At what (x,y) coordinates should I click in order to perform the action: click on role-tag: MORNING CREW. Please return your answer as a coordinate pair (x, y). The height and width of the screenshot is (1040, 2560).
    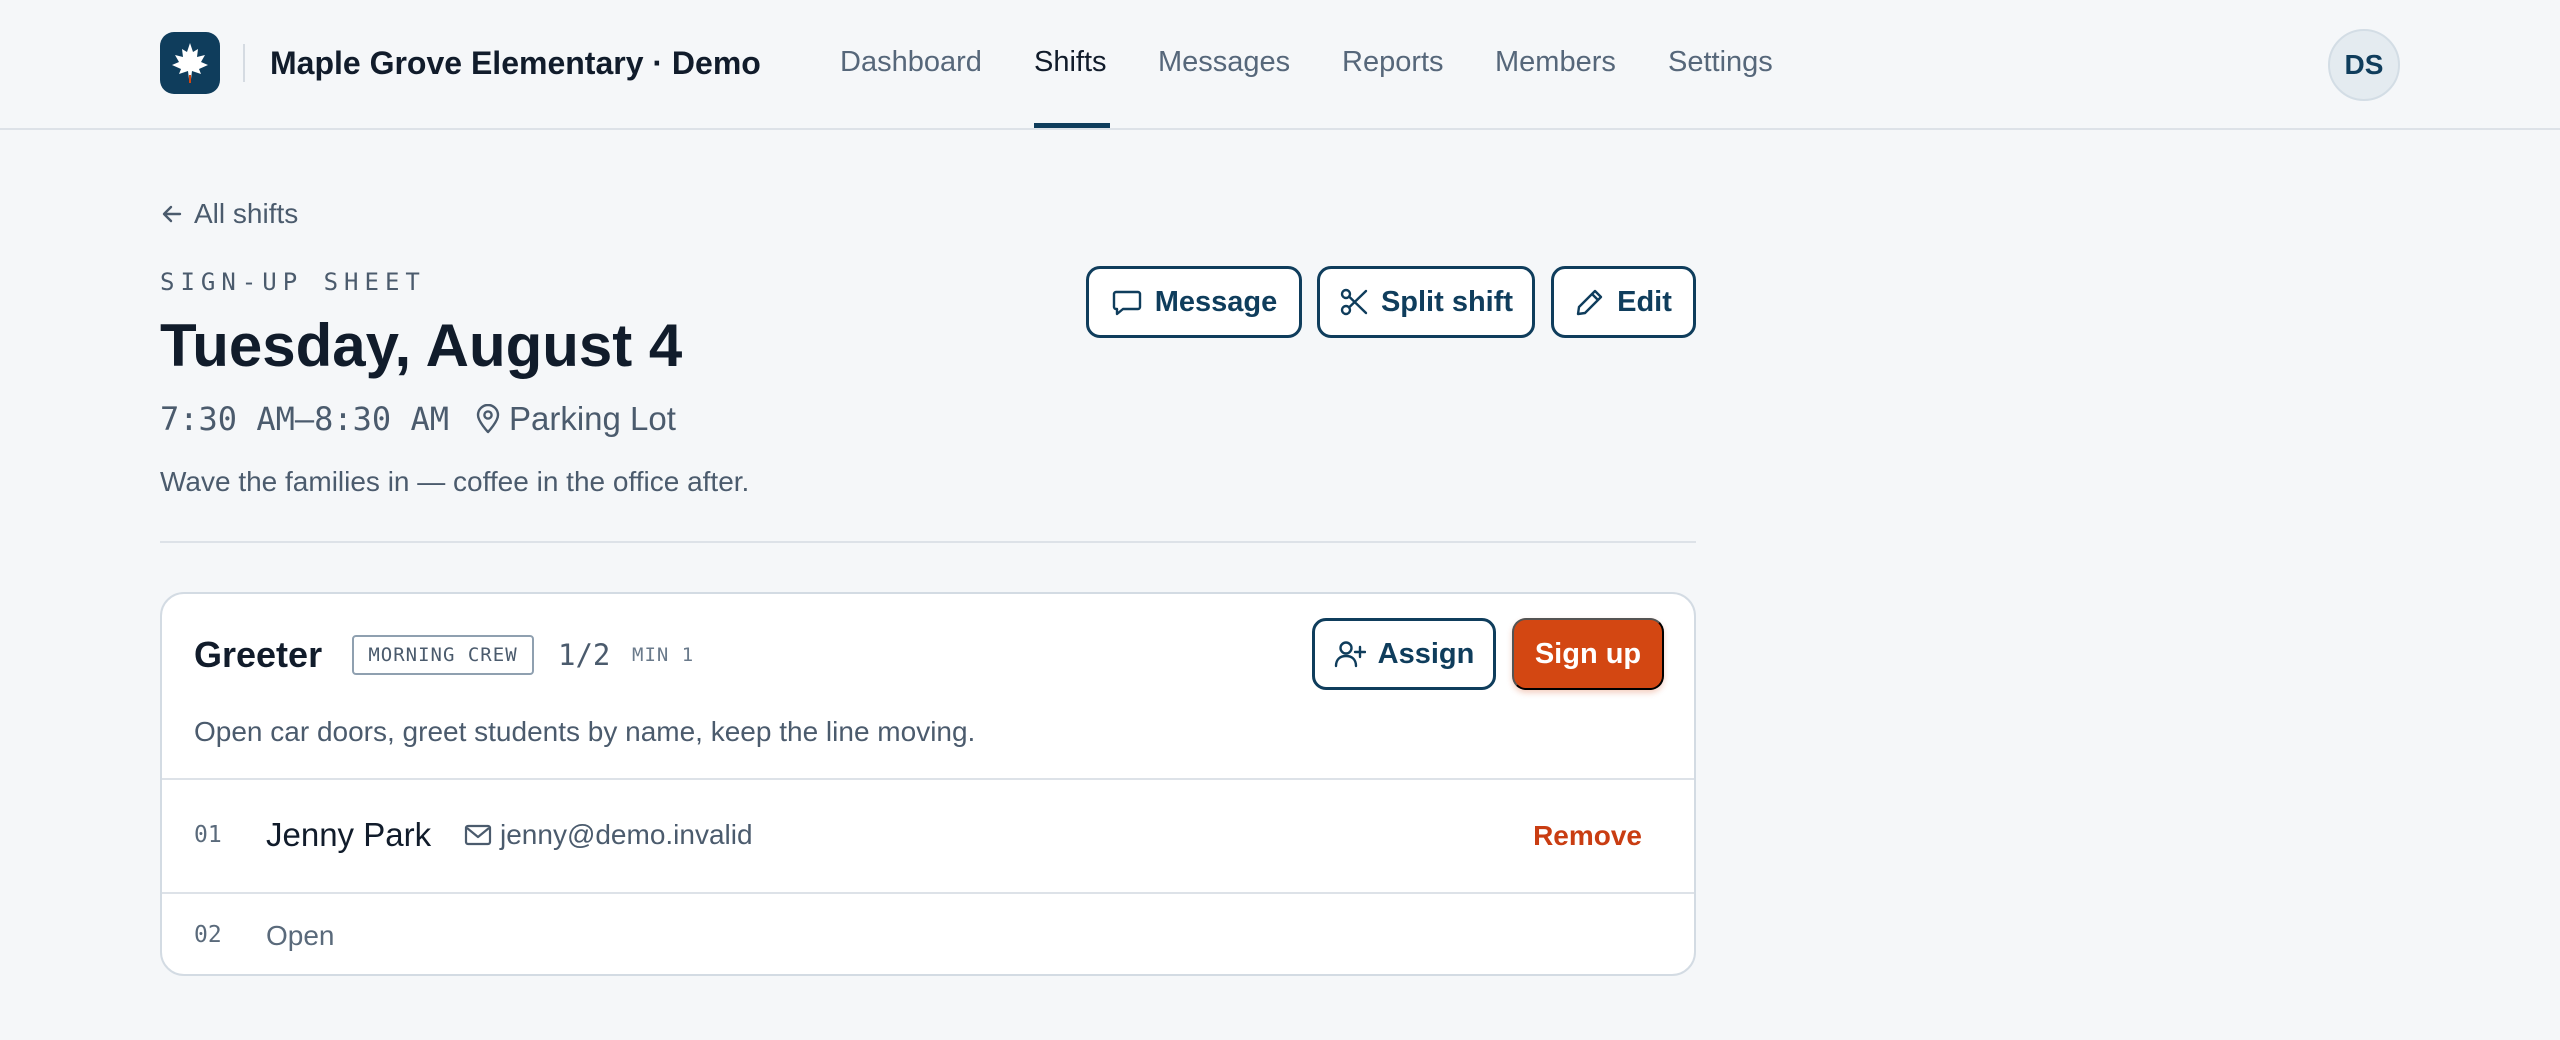
    Looking at the image, I should click on (443, 655).